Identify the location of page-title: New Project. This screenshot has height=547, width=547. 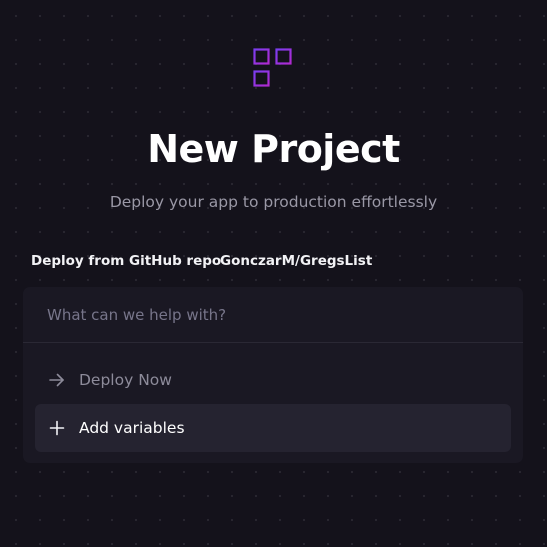
(273, 149).